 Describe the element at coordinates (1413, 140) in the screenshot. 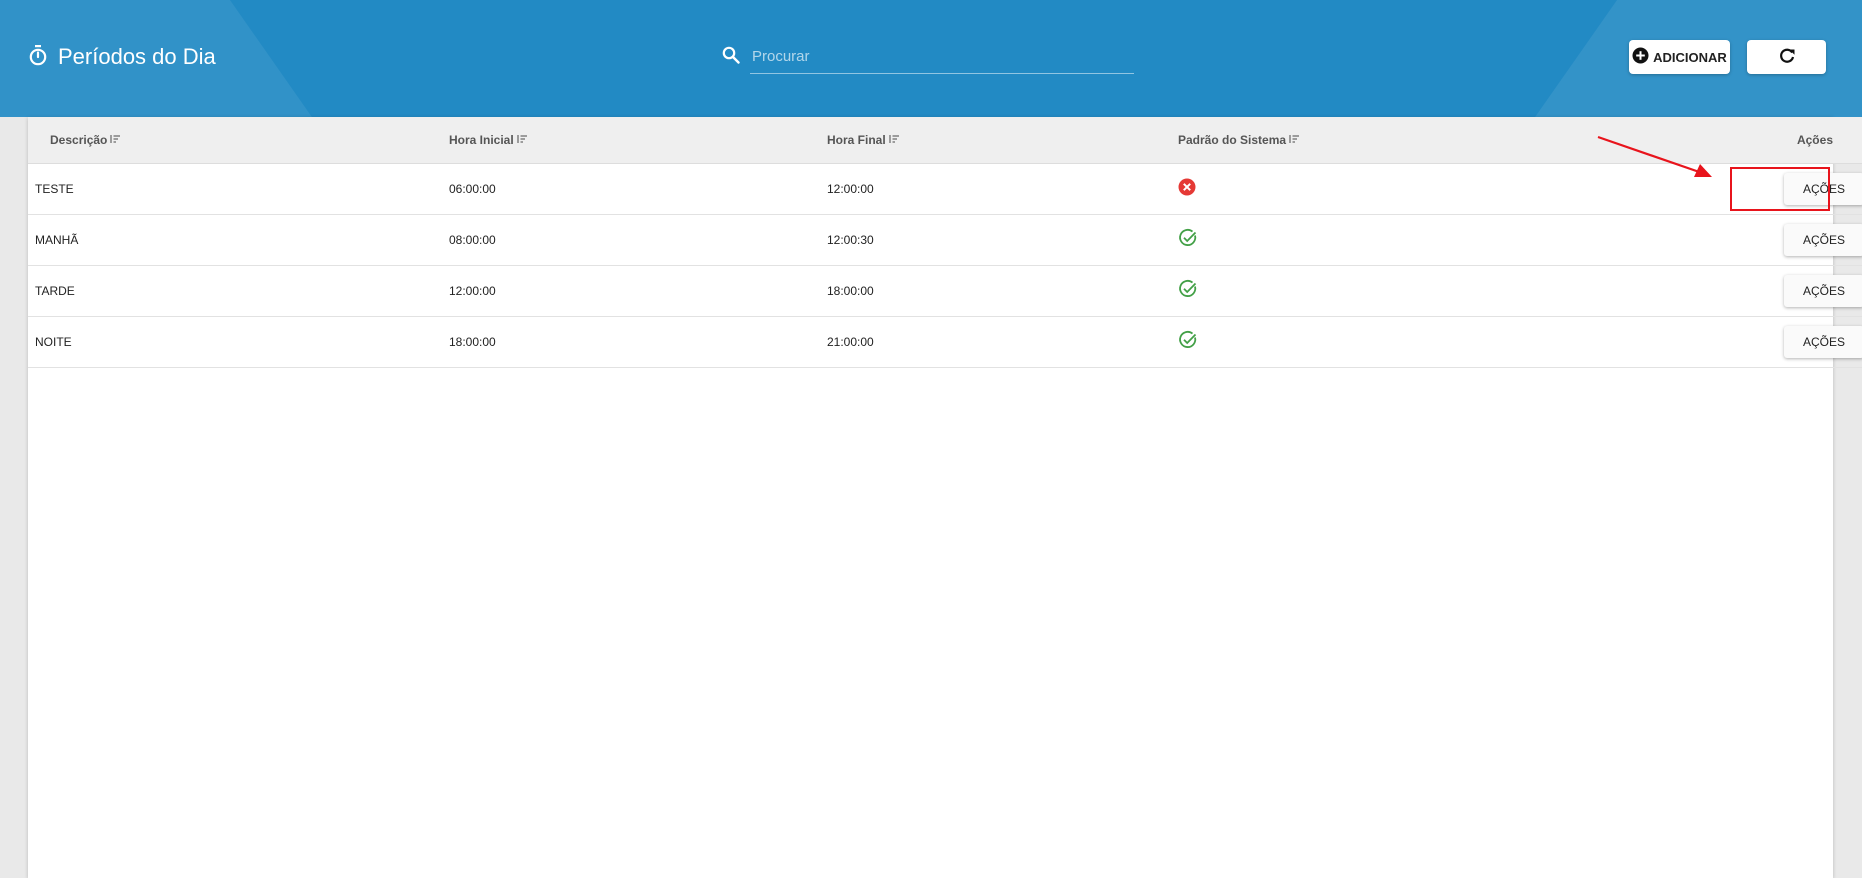

I see `column-header-padrao-sistema: Padrão do Sistema` at that location.